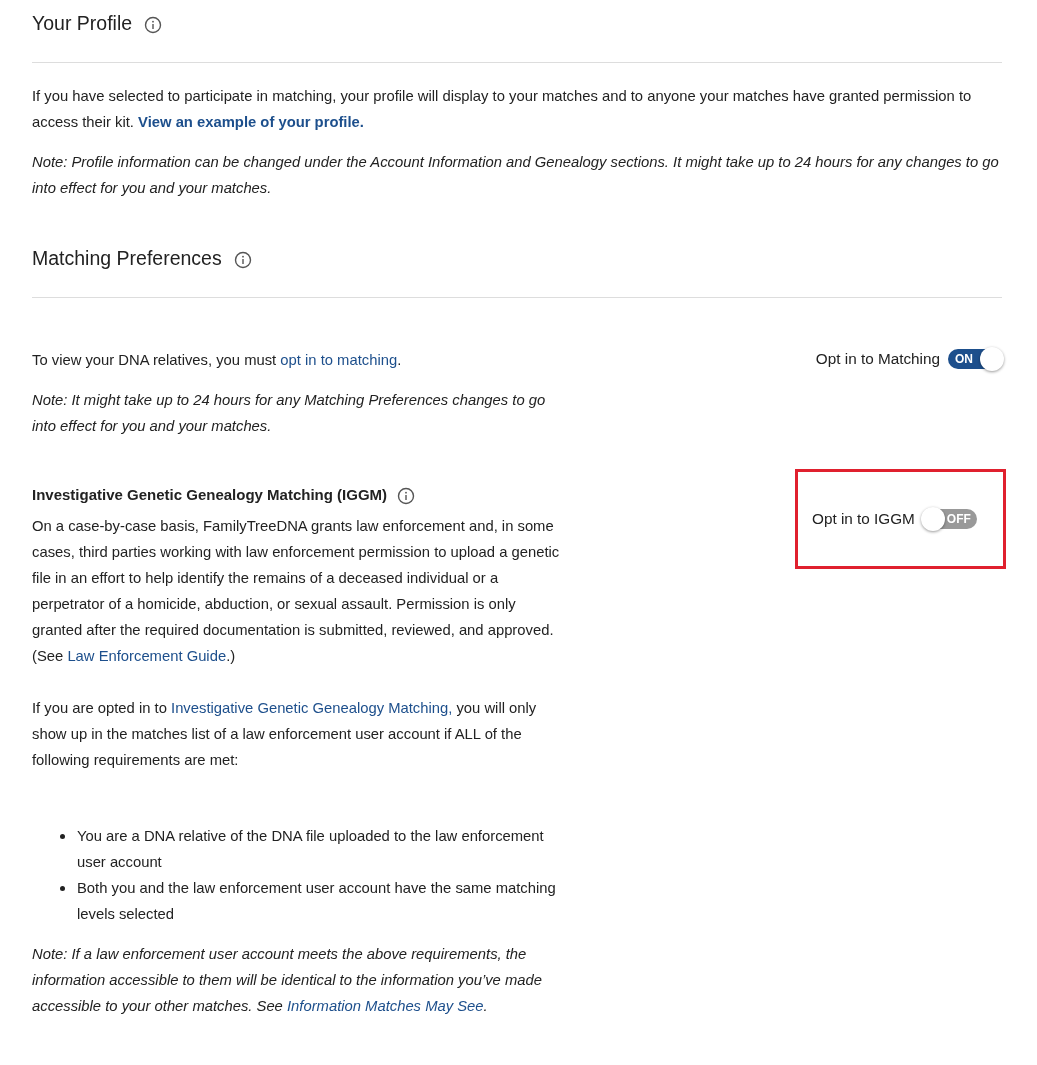  Describe the element at coordinates (287, 980) in the screenshot. I see `iggm-note: Note: If a law enforcement user account meets the above requirements, the information accessible to them will be identical to the information you’ve made accessible to your other matches. See Information Matches May See.` at that location.